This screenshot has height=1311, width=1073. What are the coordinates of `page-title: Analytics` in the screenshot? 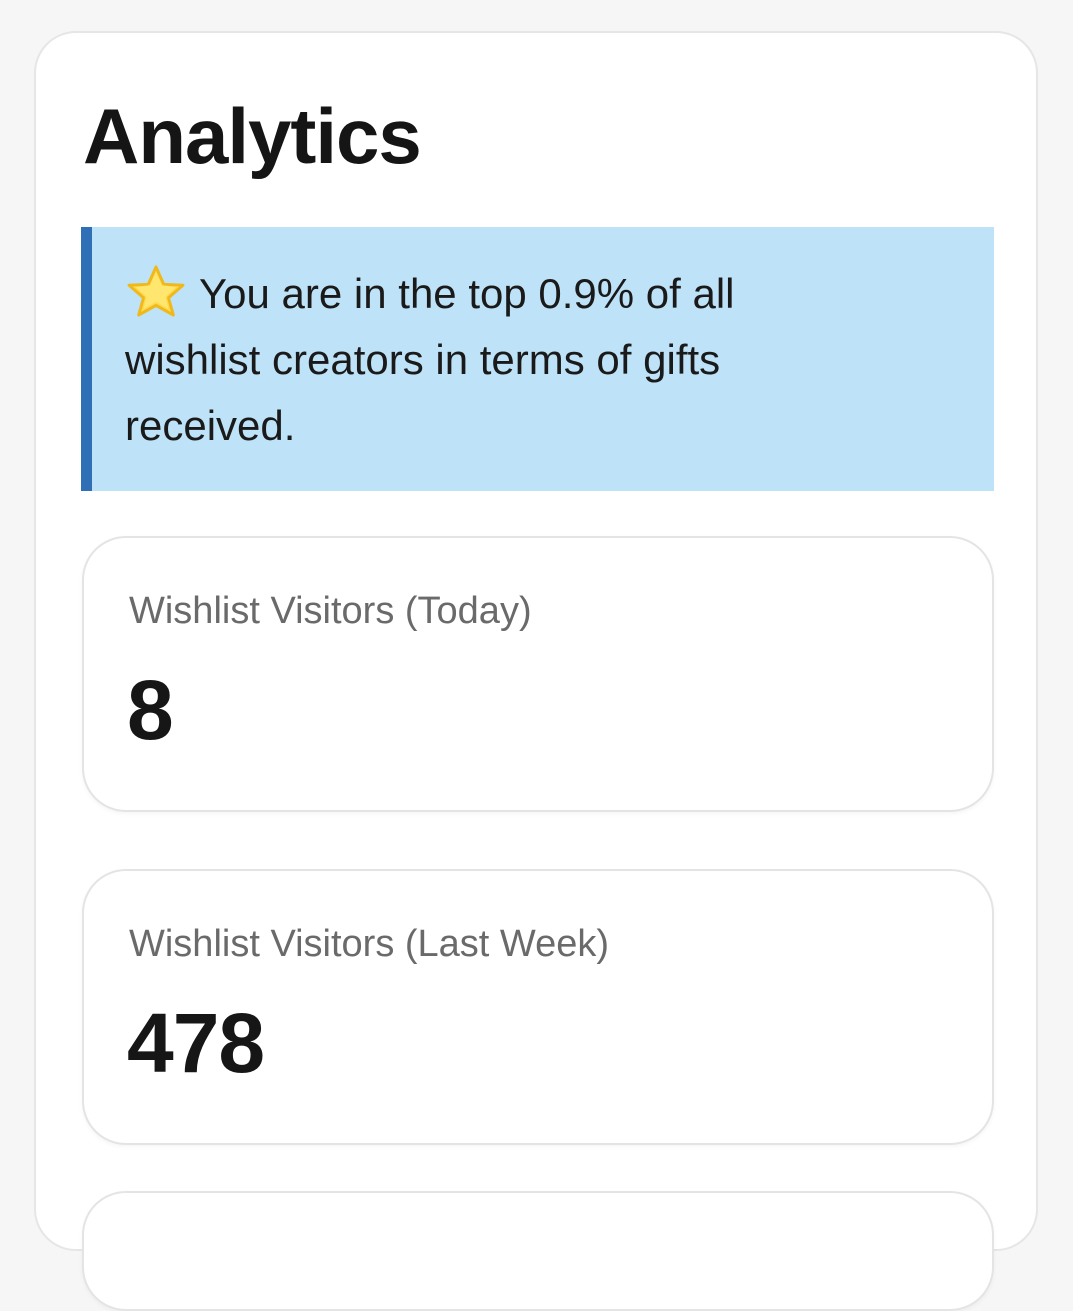 It's located at (252, 136).